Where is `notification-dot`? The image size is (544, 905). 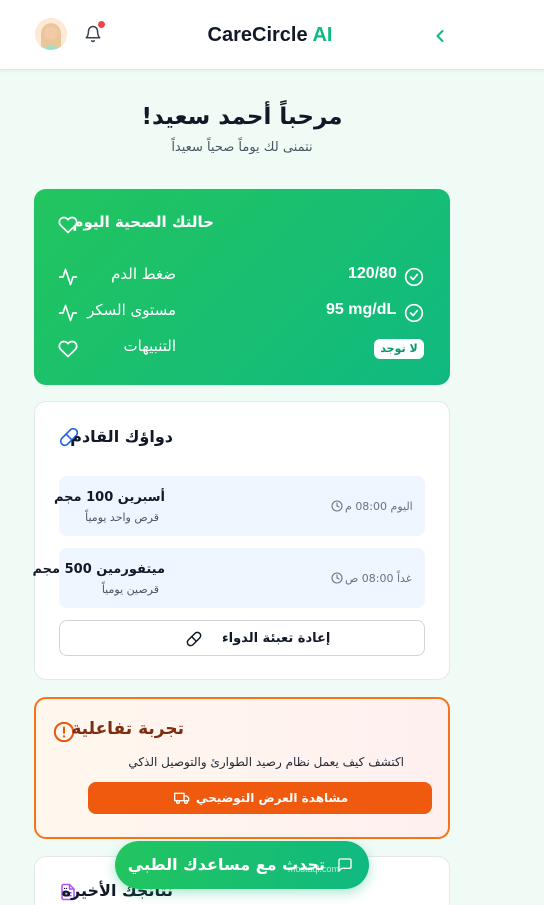
notification-dot is located at coordinates (101, 24).